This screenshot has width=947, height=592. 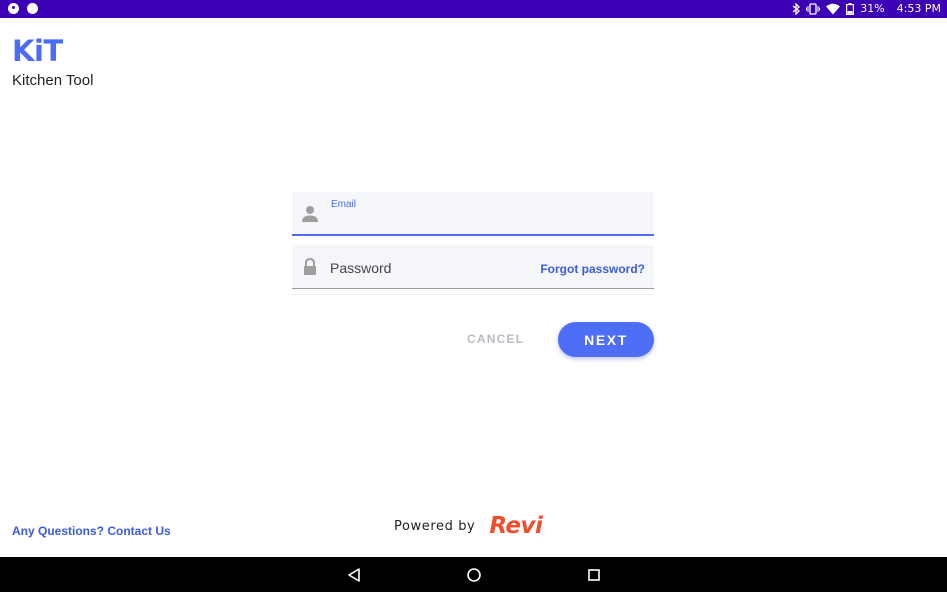 I want to click on lock-icon, so click(x=310, y=266).